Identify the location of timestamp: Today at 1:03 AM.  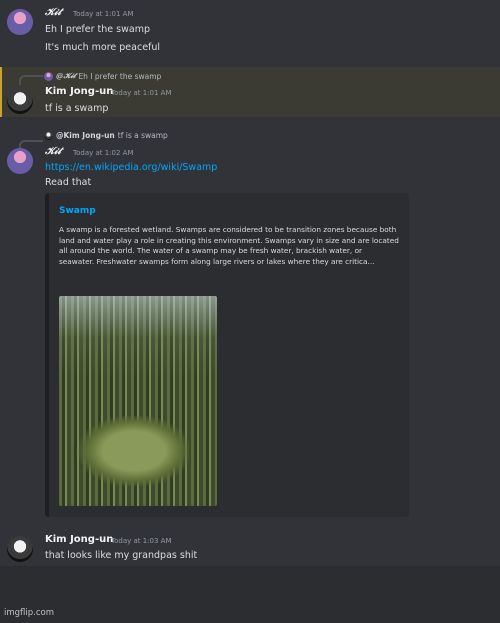
(141, 541).